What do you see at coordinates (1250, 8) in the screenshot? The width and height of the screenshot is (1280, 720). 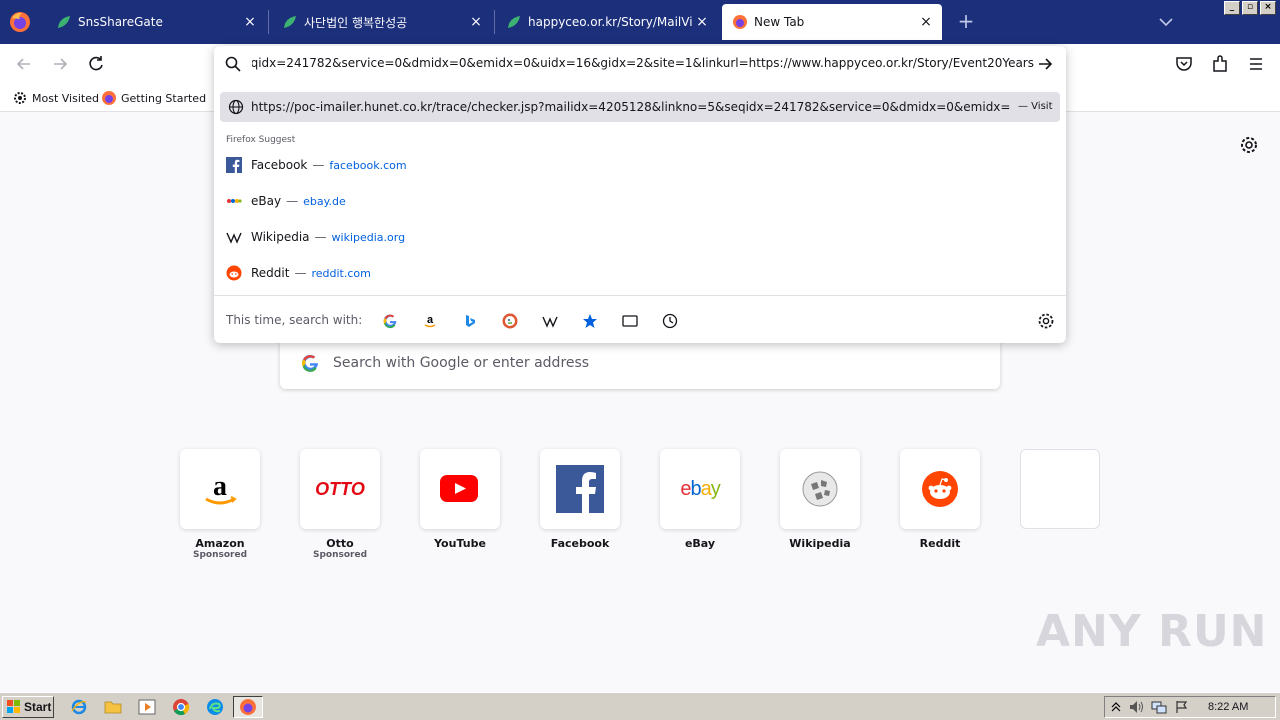 I see `restore-button: ▫` at bounding box center [1250, 8].